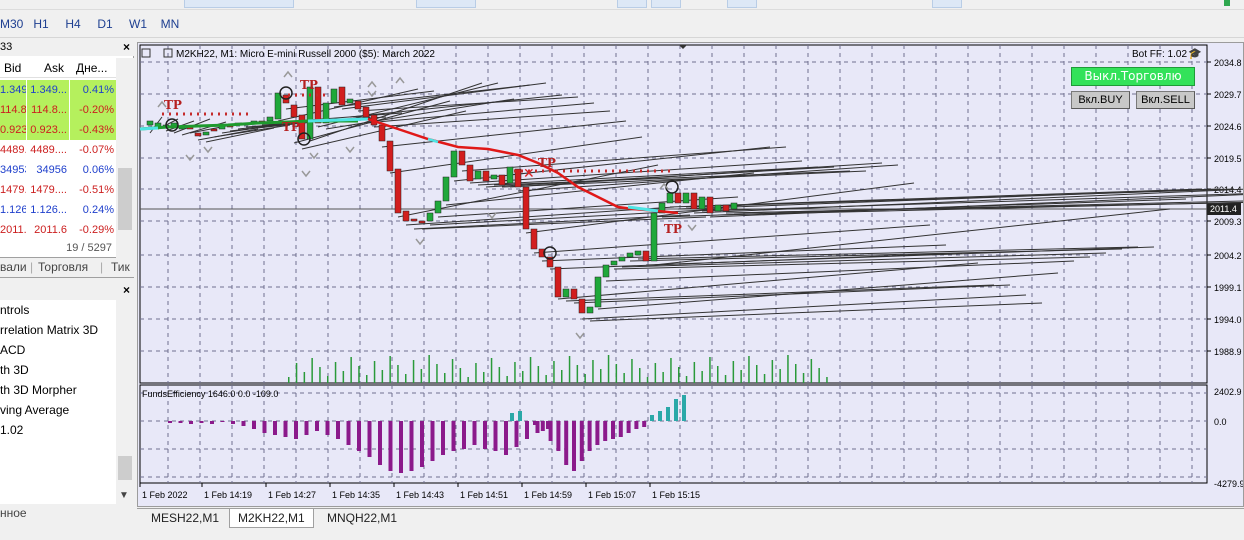  Describe the element at coordinates (13, 267) in the screenshot. I see `tab-symbols: вали` at that location.